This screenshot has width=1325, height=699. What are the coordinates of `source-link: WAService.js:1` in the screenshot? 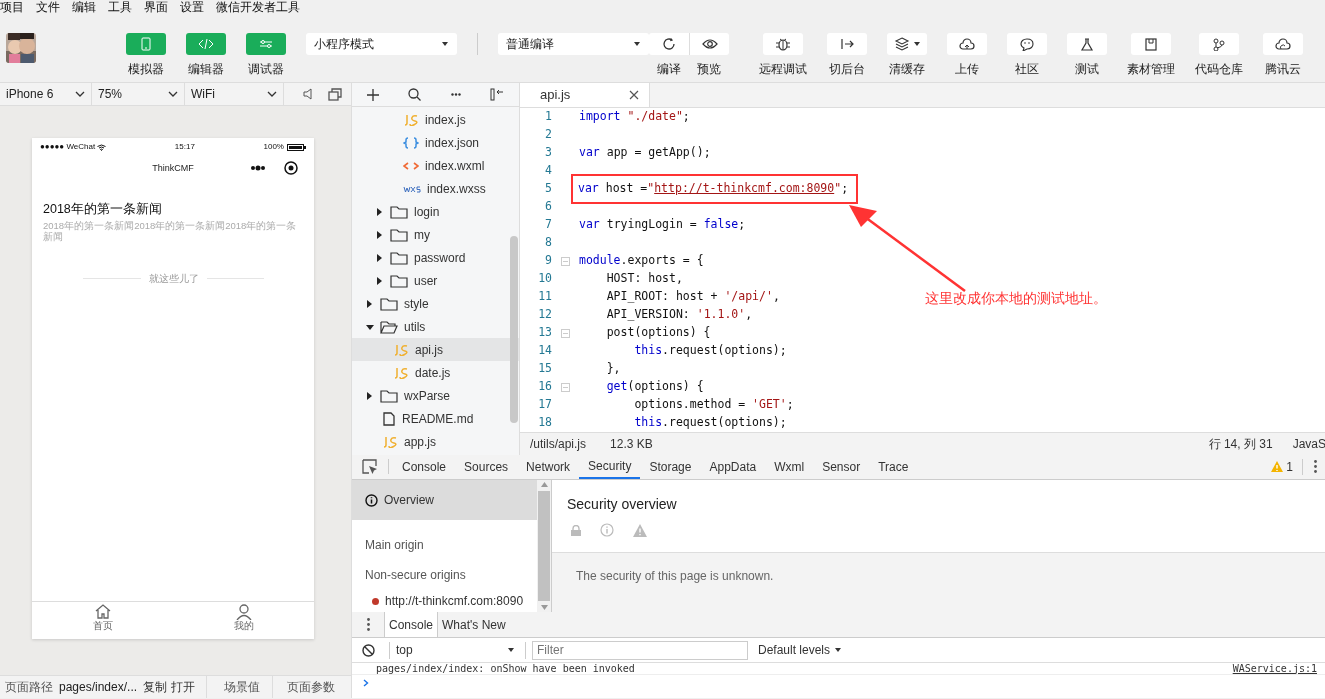 It's located at (1274, 668).